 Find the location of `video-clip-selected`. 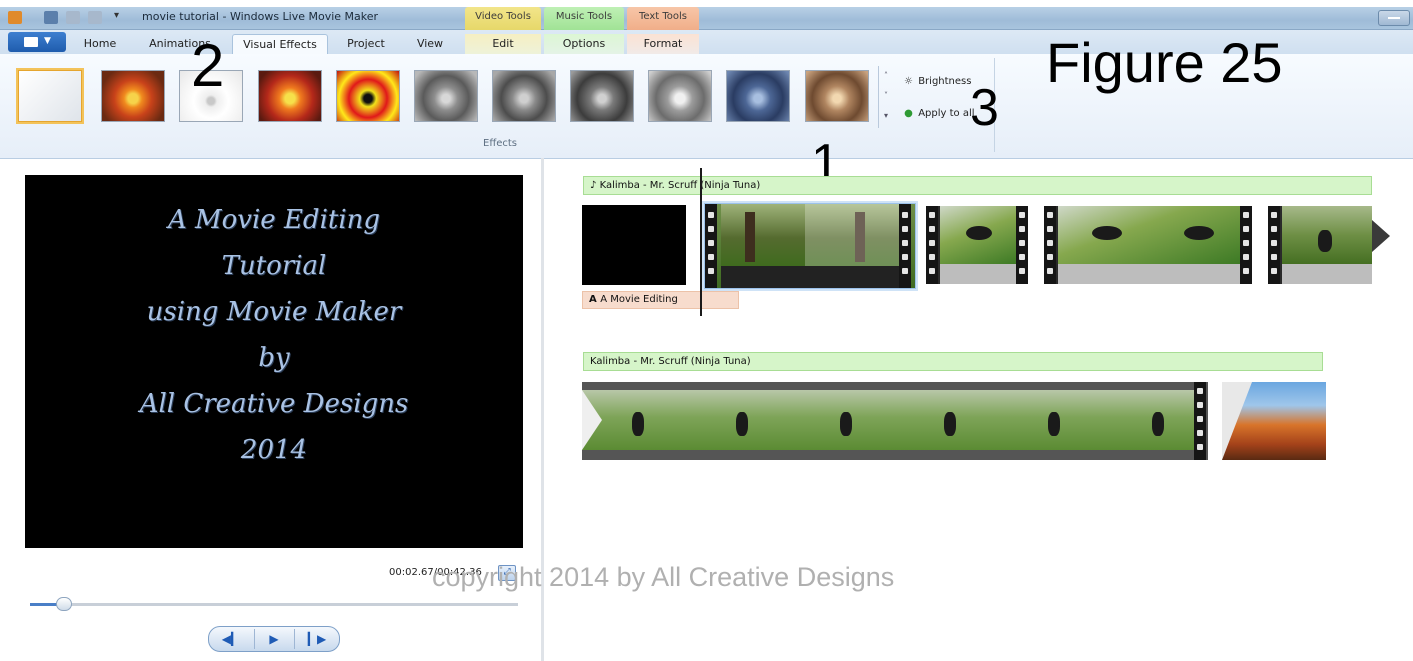

video-clip-selected is located at coordinates (810, 246).